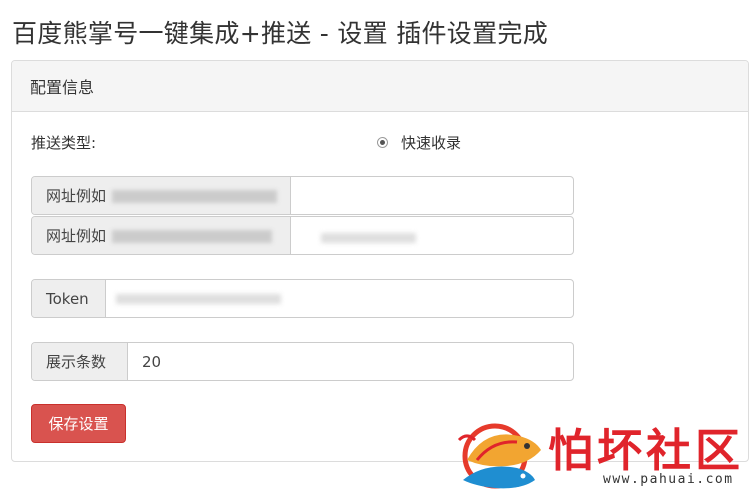  What do you see at coordinates (76, 236) in the screenshot?
I see `url-field-2-label: 网址例如` at bounding box center [76, 236].